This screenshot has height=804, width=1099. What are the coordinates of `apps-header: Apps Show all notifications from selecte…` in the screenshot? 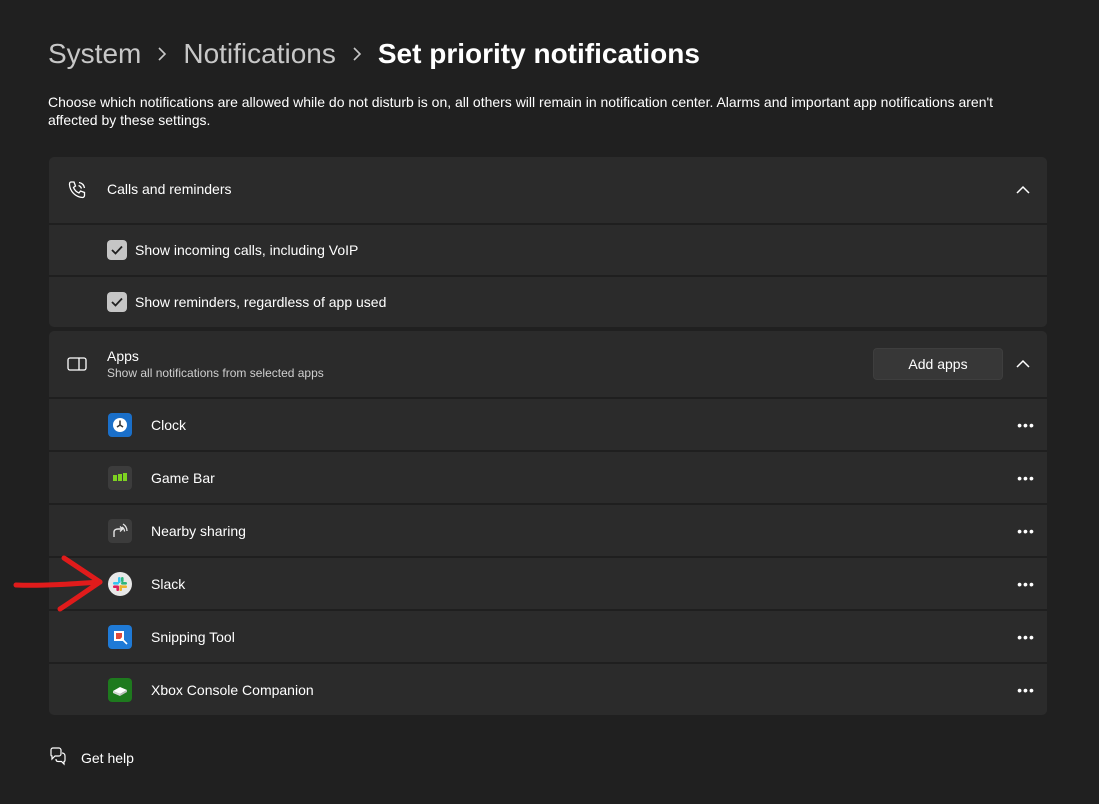 It's located at (548, 364).